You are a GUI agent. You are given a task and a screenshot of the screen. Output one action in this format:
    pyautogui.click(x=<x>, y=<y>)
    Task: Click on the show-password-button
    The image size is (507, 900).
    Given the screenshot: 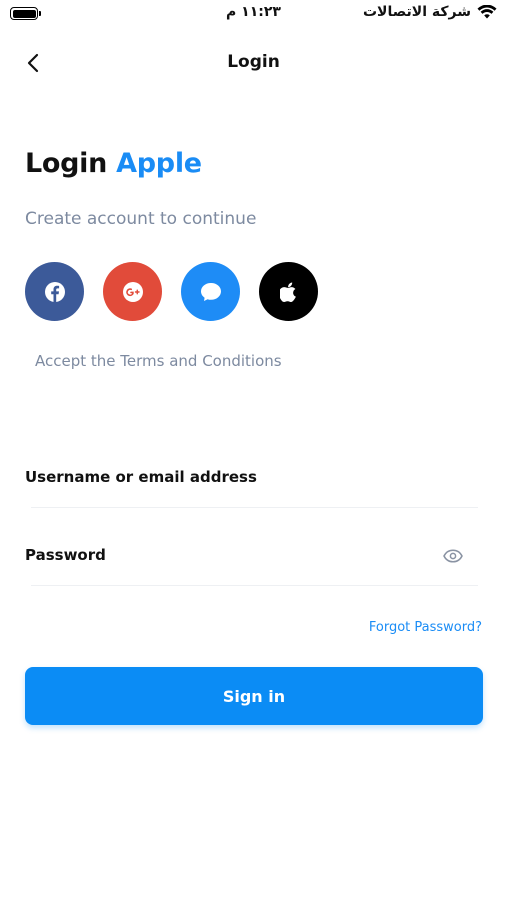 What is the action you would take?
    pyautogui.click(x=453, y=556)
    